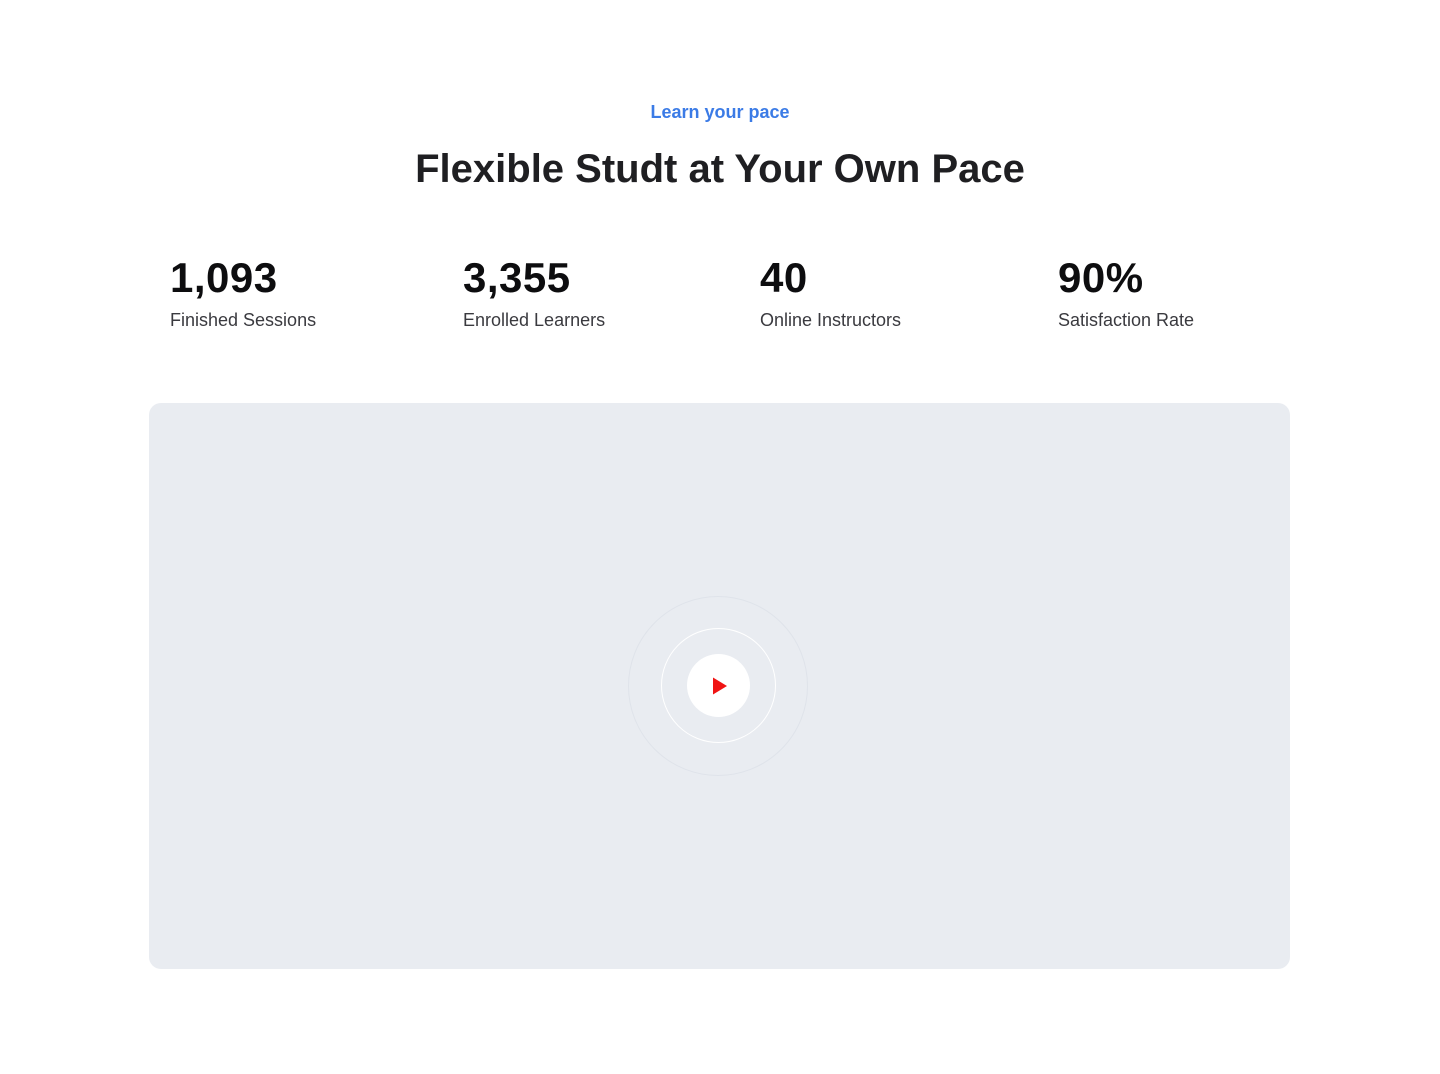 The width and height of the screenshot is (1440, 1074). What do you see at coordinates (1101, 277) in the screenshot?
I see `stat-value: 90%` at bounding box center [1101, 277].